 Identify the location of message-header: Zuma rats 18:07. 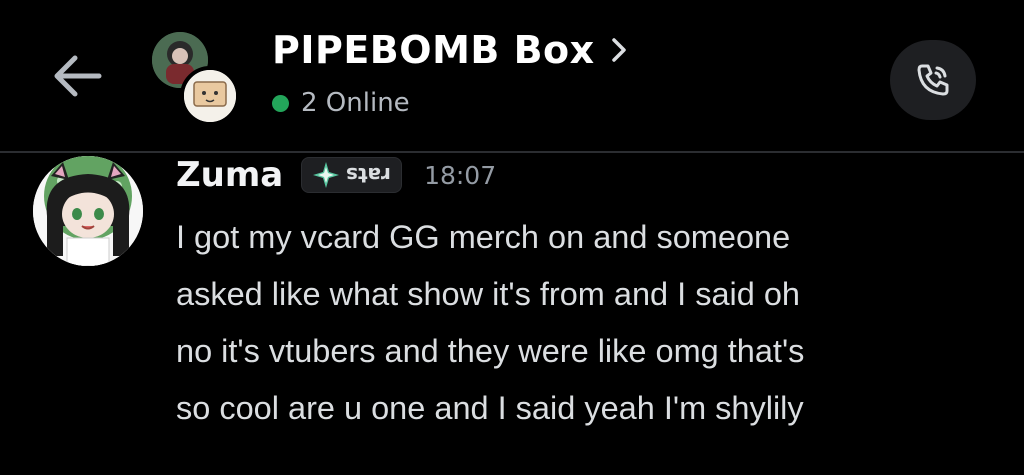
(336, 175).